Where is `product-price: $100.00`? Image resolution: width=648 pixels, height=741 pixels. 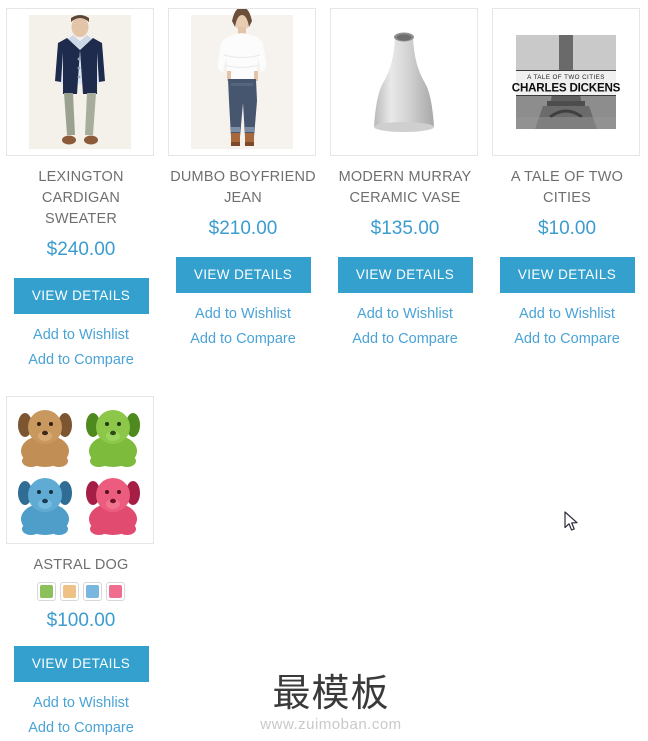
product-price: $100.00 is located at coordinates (81, 620).